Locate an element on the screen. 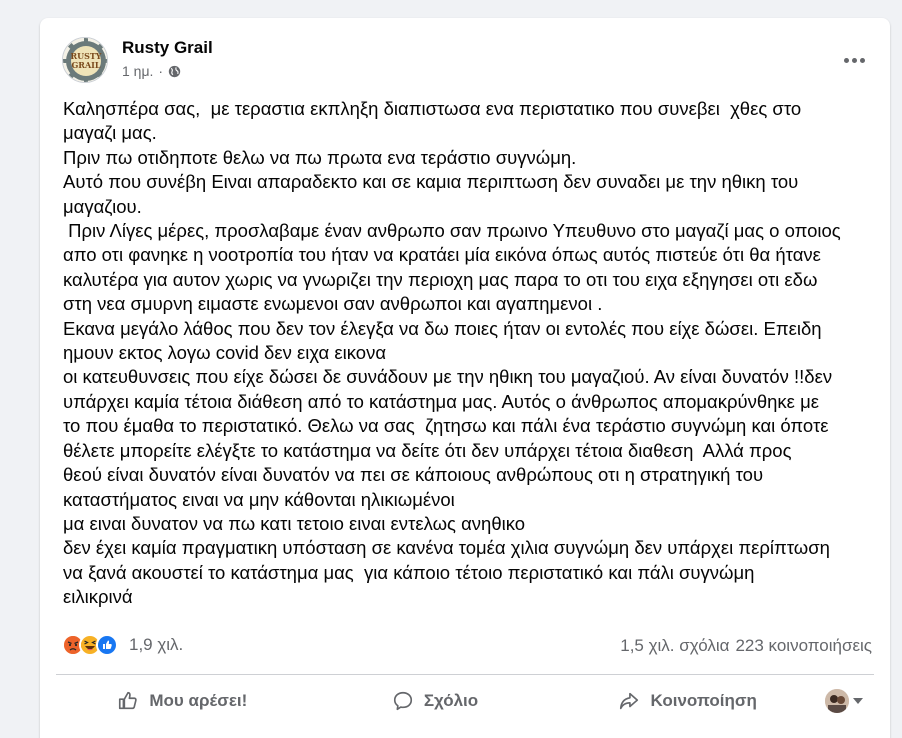 This screenshot has height=738, width=902. author-name: Rusty Grail is located at coordinates (167, 48).